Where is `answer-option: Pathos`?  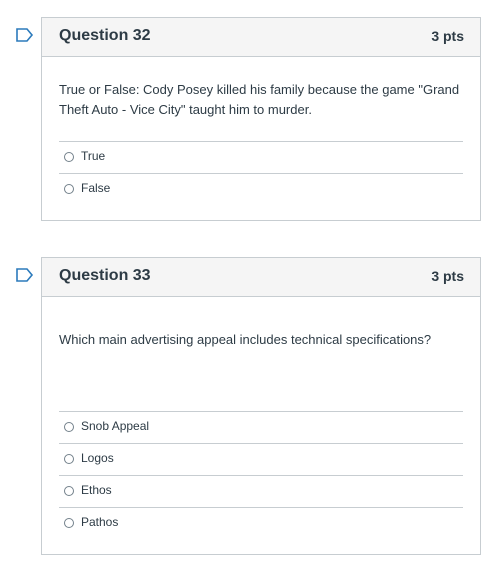
answer-option: Pathos is located at coordinates (261, 523).